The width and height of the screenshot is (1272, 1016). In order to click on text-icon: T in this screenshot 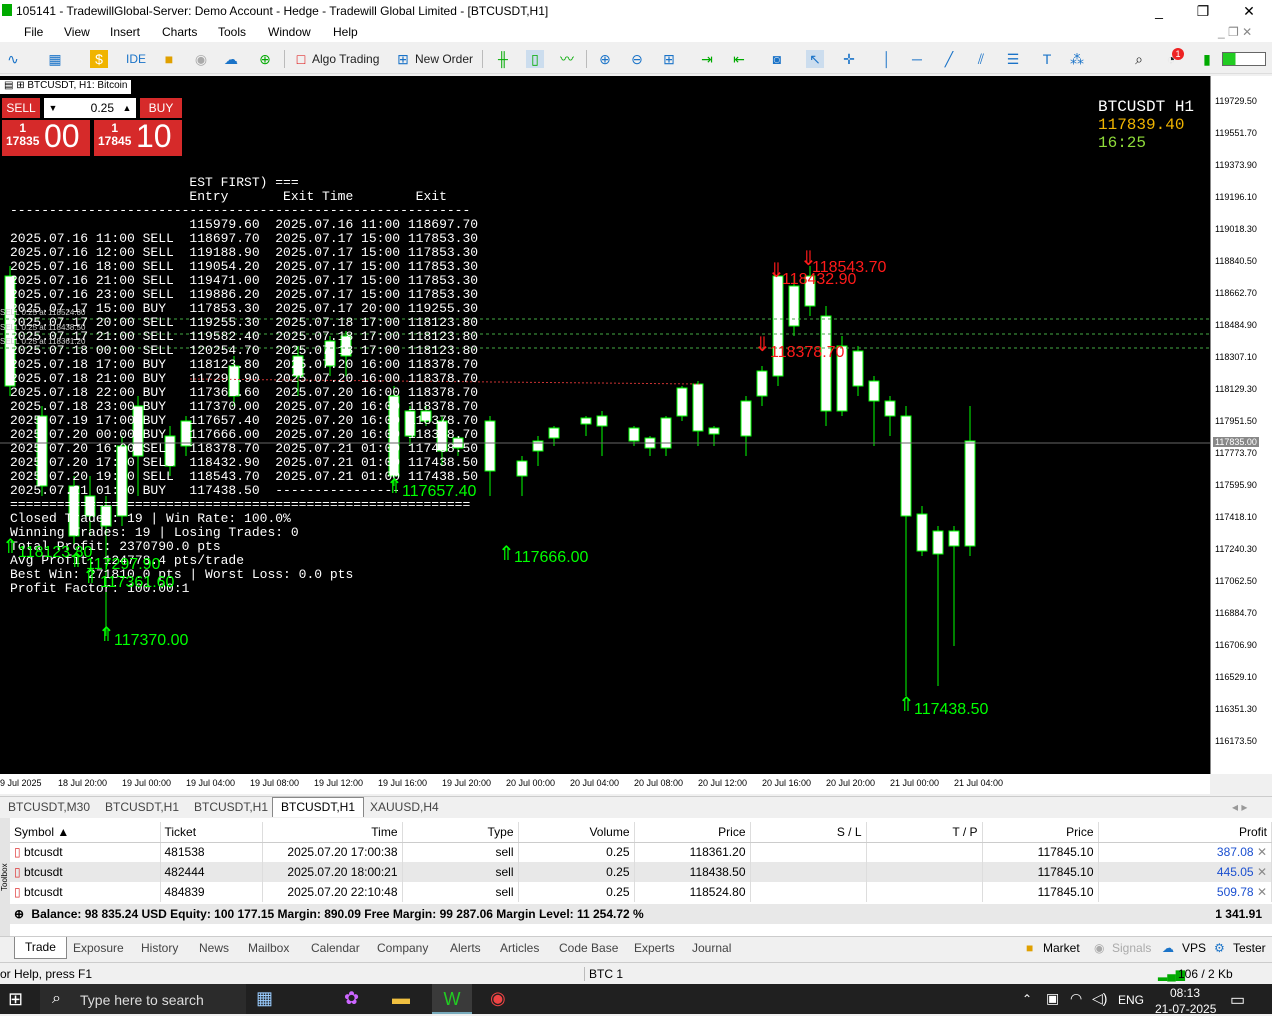, I will do `click(1047, 59)`.